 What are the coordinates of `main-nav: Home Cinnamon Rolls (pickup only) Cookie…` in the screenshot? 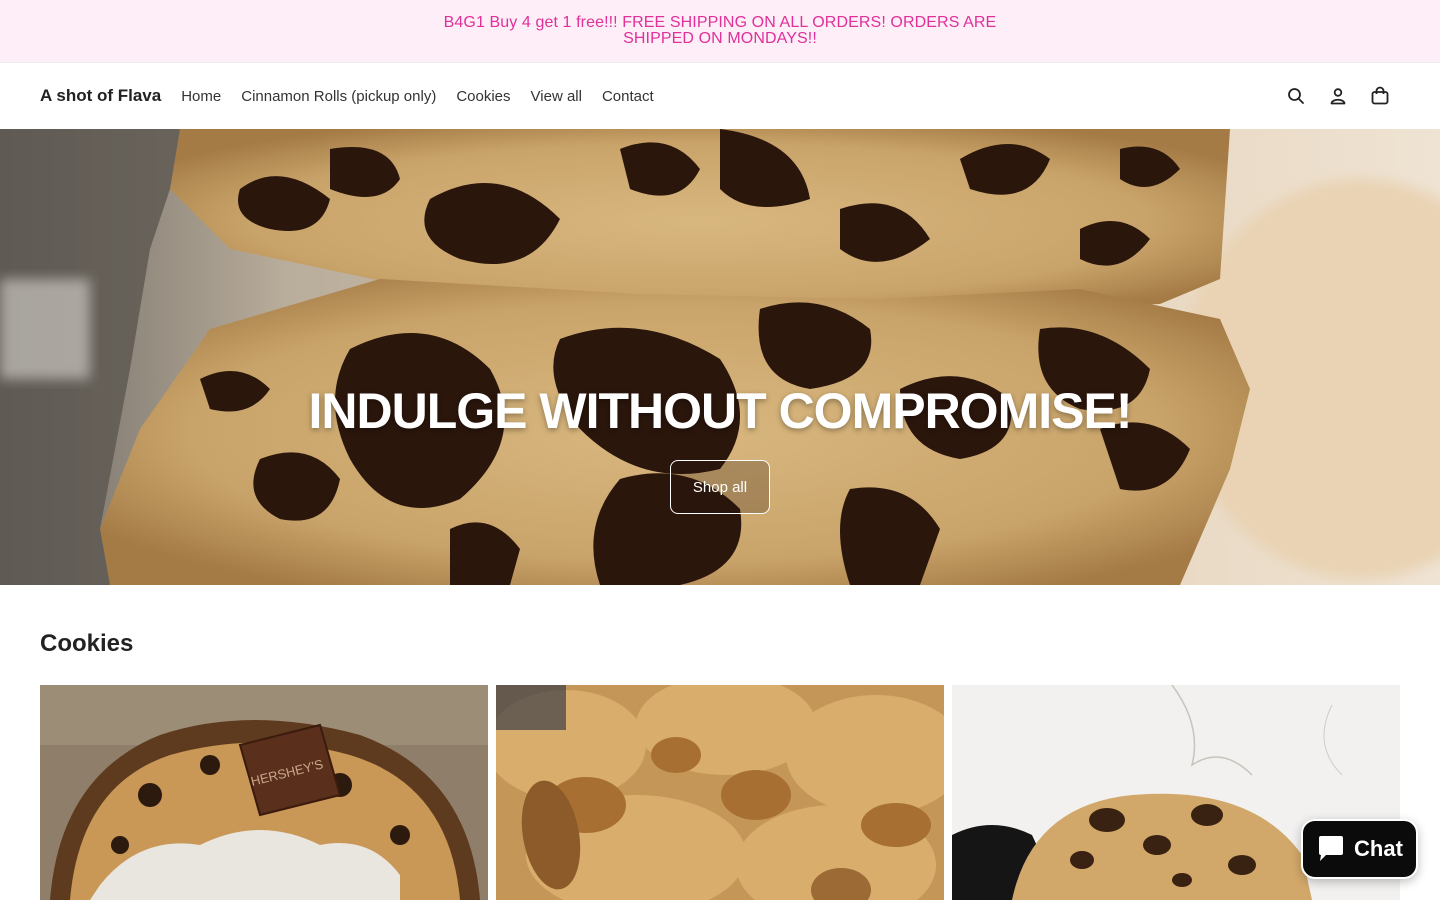 It's located at (417, 96).